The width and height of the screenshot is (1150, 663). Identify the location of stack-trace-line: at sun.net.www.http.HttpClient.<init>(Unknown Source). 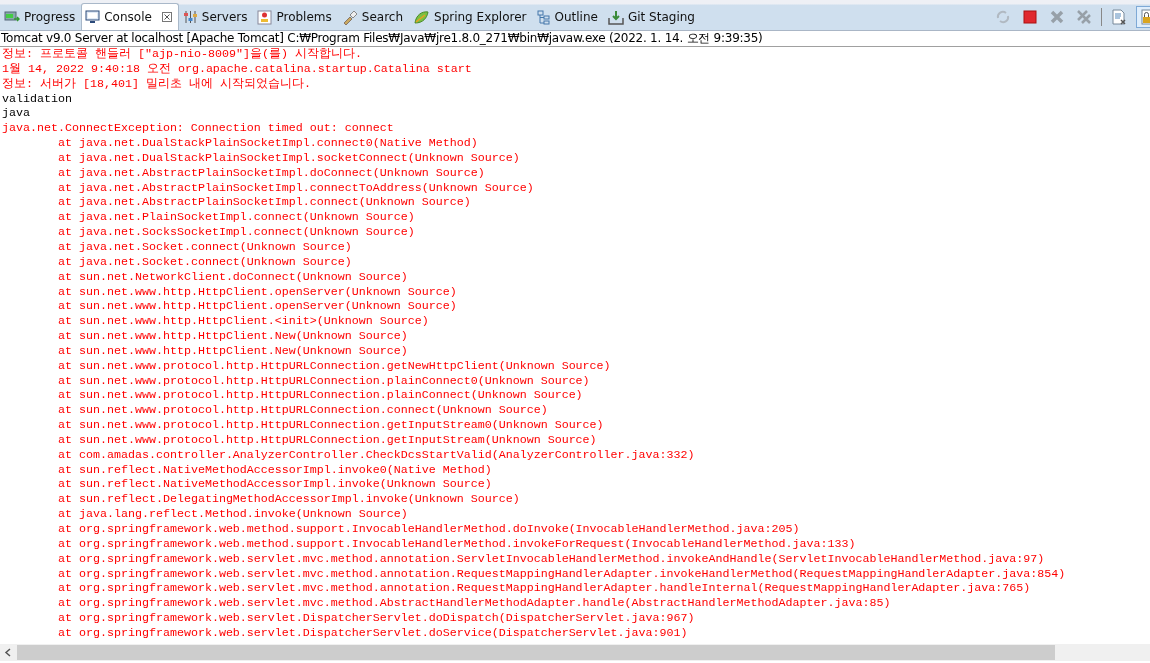
(243, 322).